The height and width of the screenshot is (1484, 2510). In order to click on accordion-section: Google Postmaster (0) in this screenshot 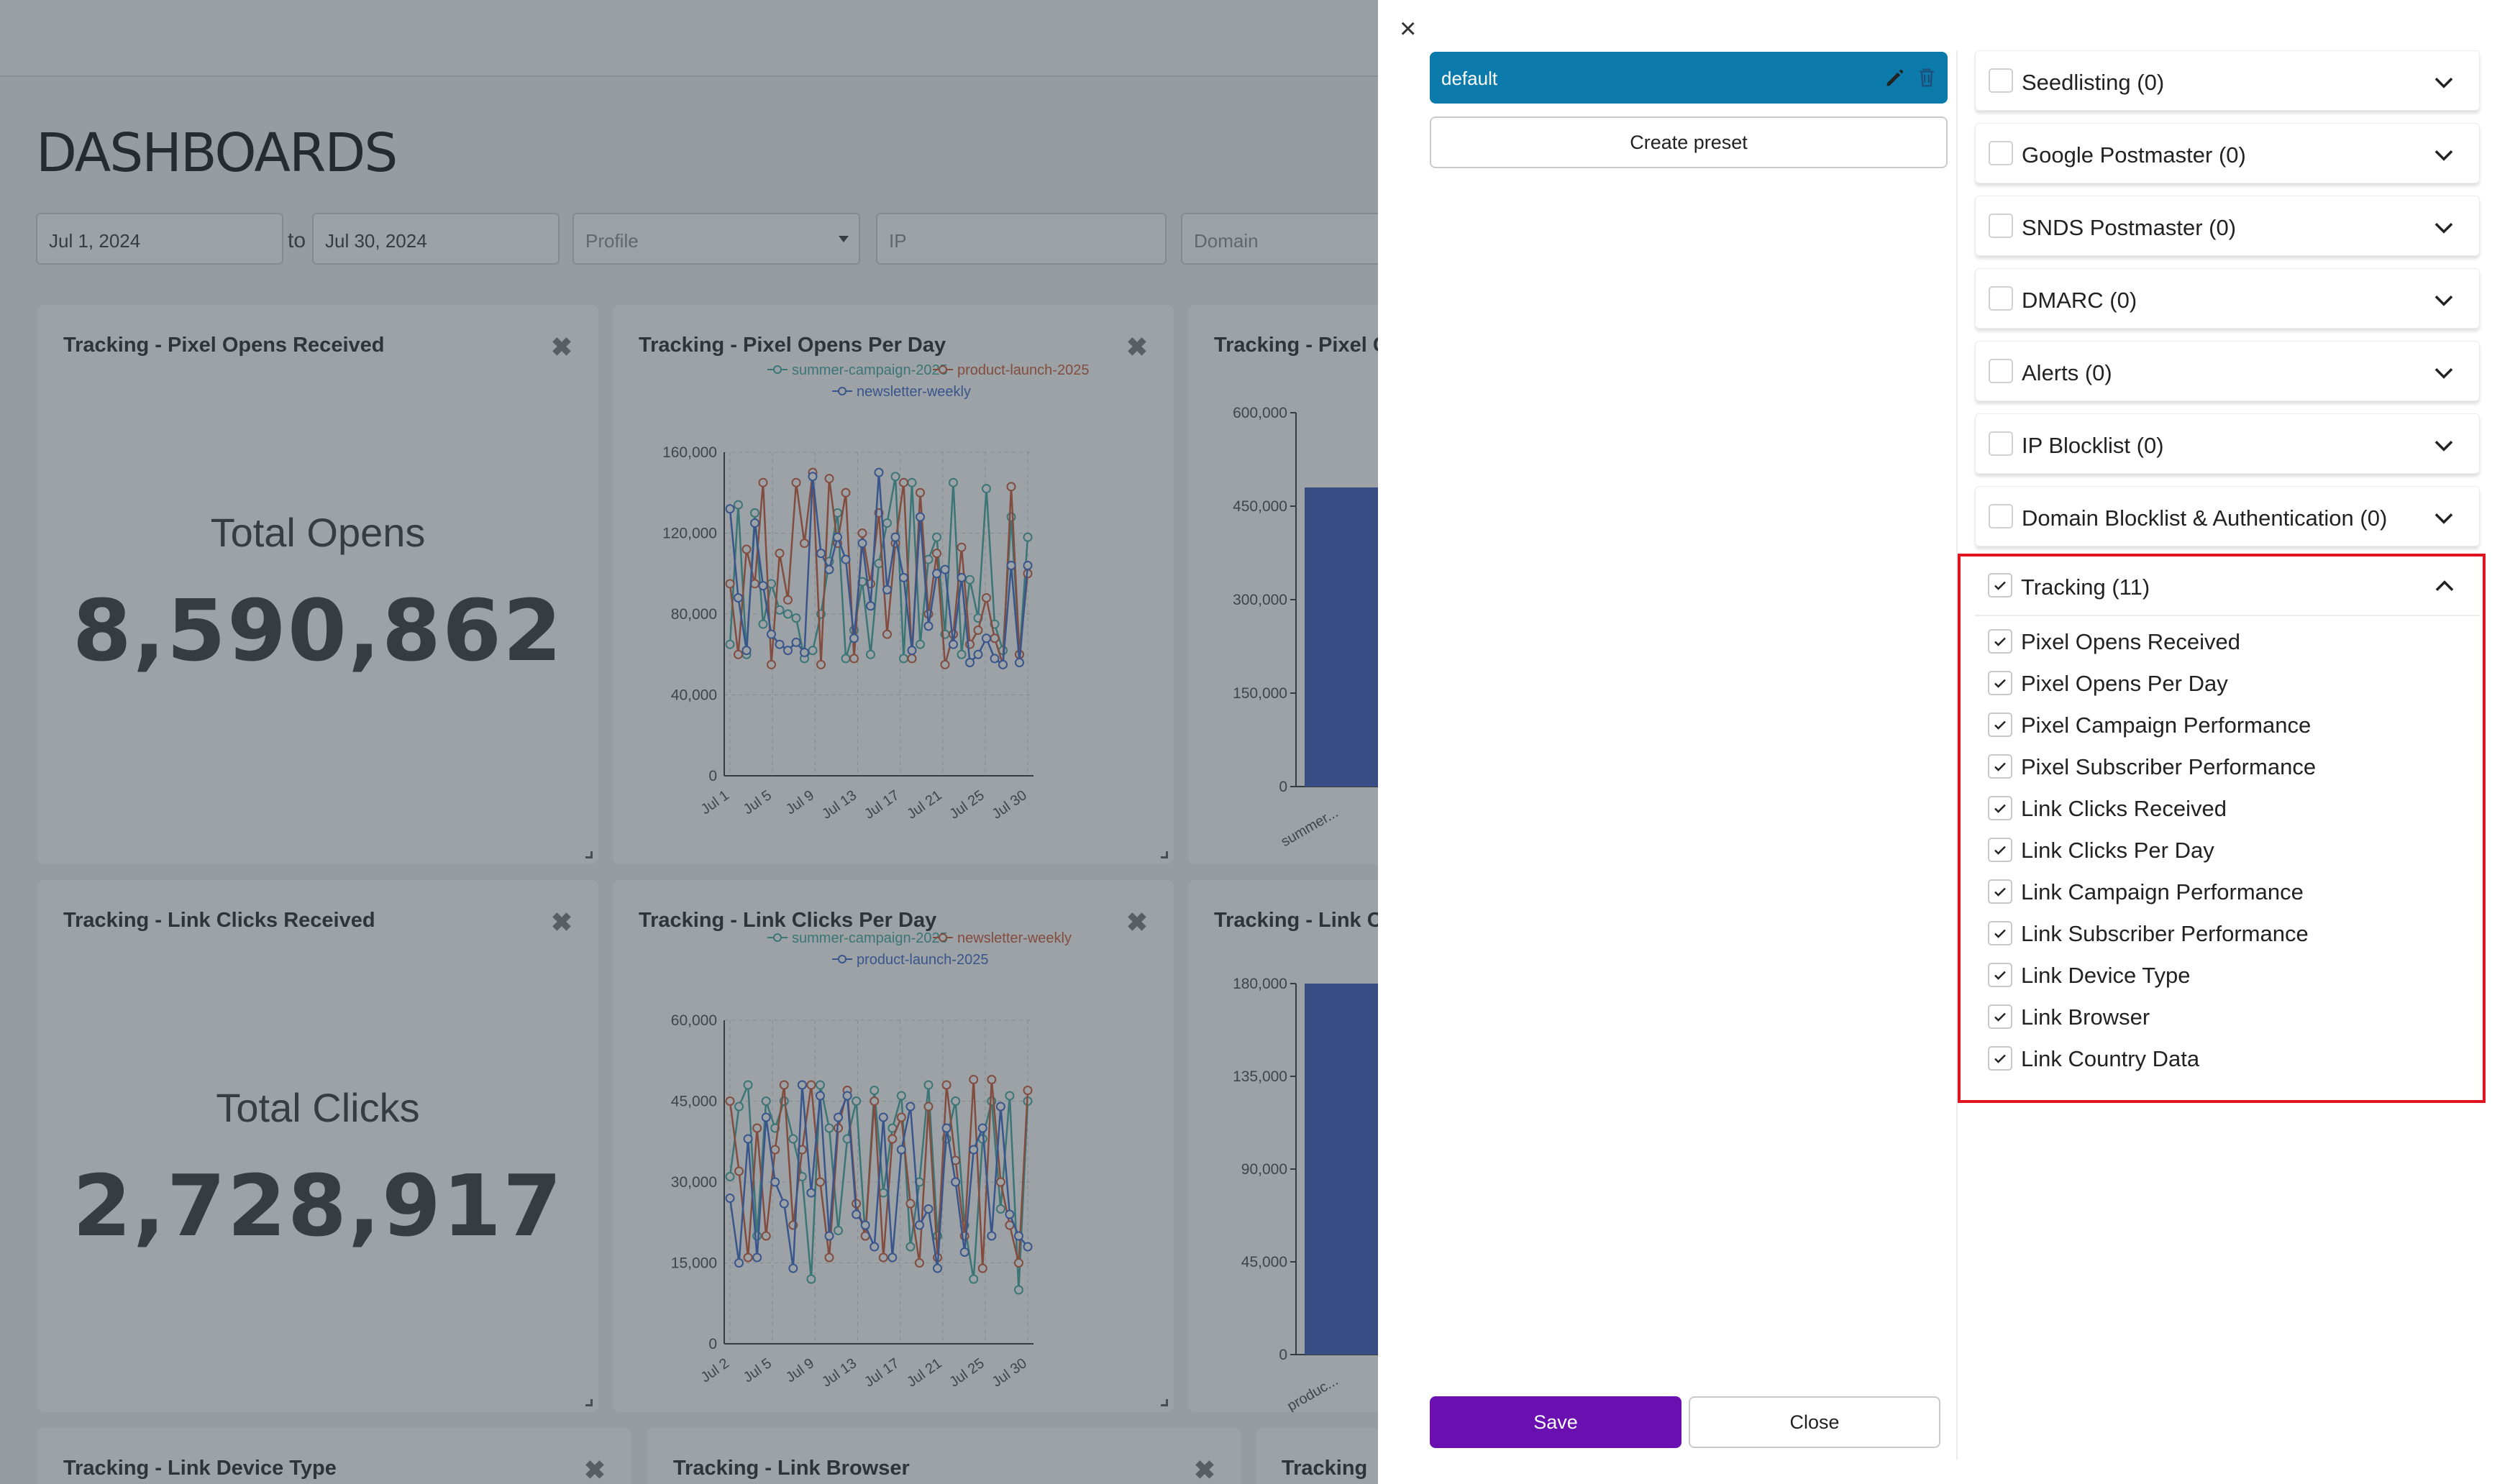, I will do `click(2227, 153)`.